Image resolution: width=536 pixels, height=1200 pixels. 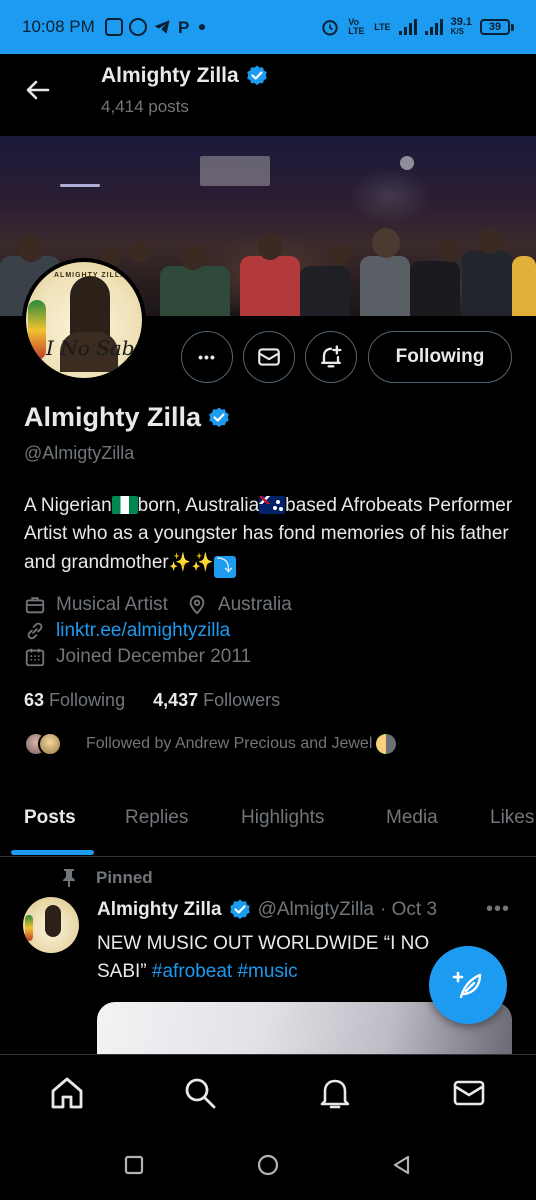 I want to click on profile-joined-date: Joined December 2011, so click(x=154, y=656).